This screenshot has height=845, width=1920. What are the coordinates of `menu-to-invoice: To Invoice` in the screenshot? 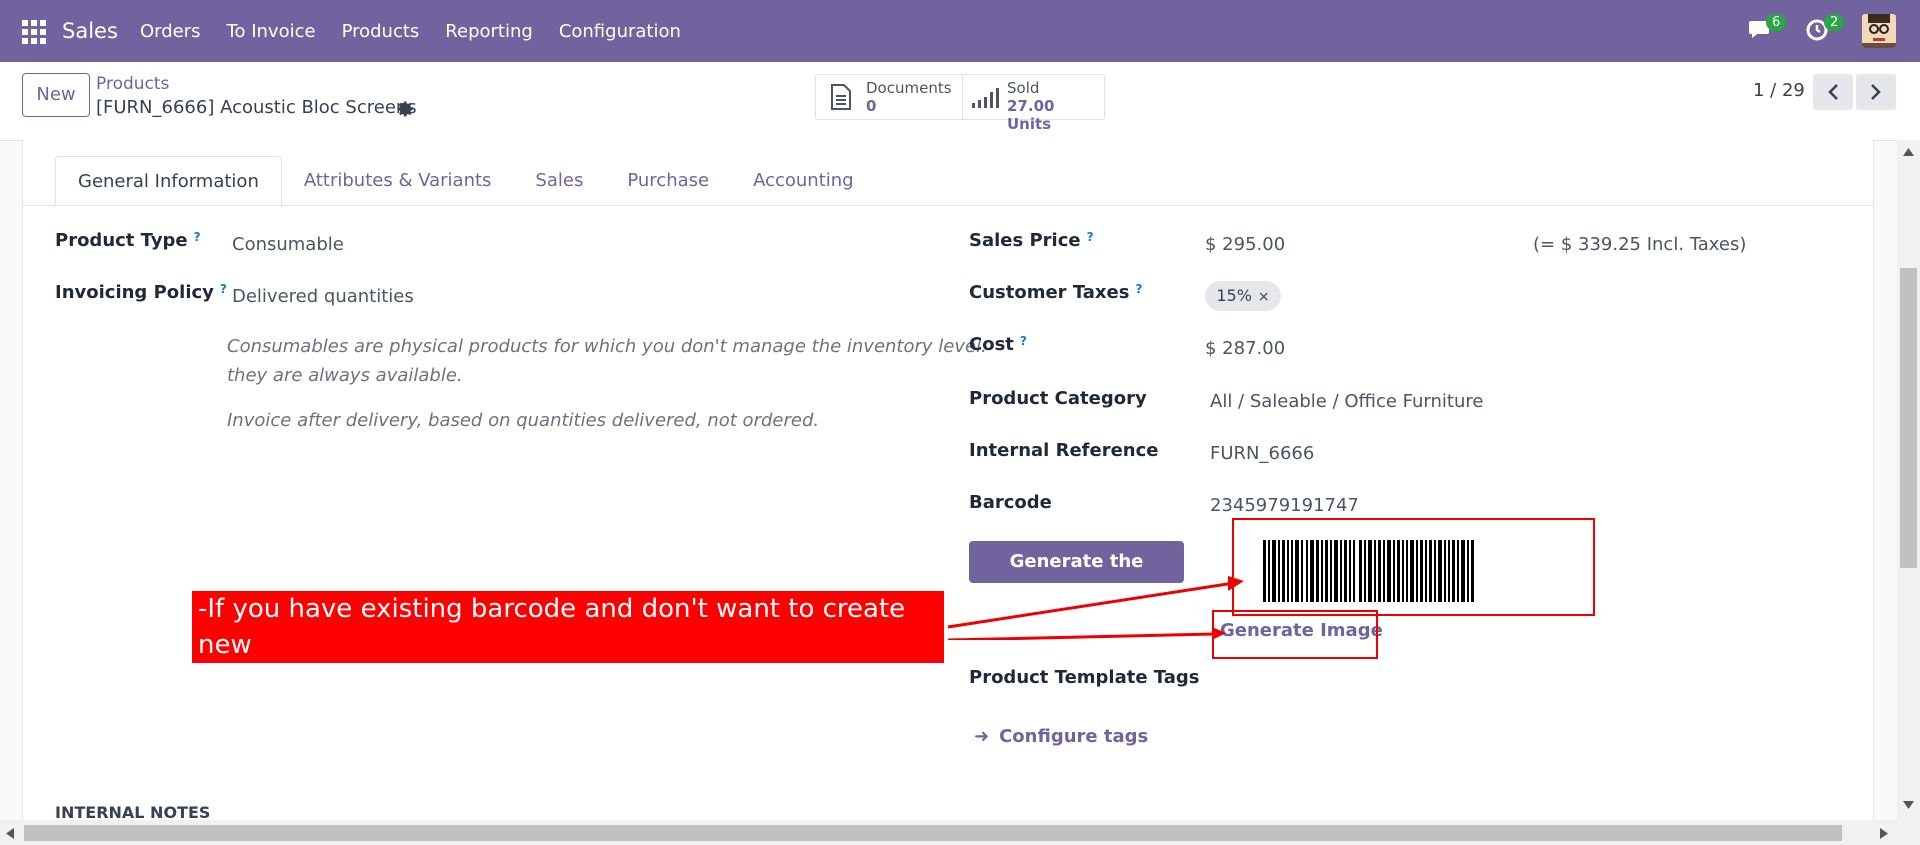 It's located at (271, 31).